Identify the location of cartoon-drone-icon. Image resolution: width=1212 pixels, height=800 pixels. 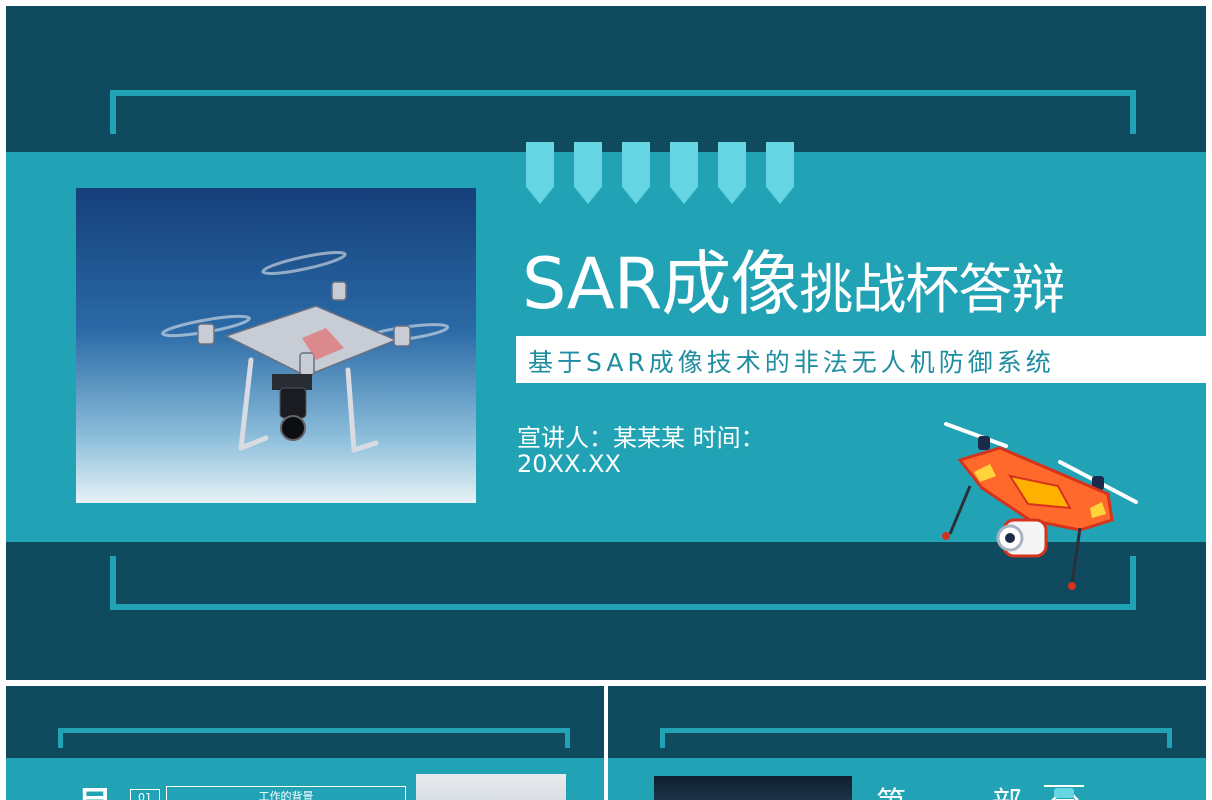
(1035, 503).